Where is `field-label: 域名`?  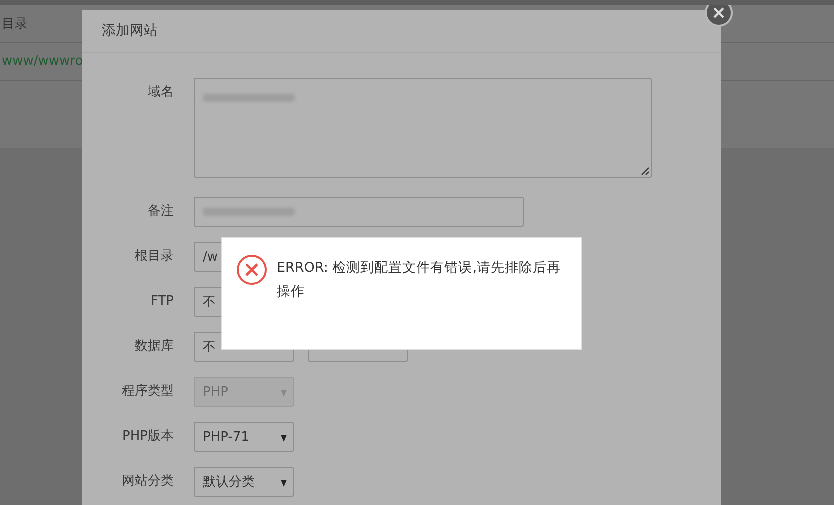 field-label: 域名 is located at coordinates (161, 93).